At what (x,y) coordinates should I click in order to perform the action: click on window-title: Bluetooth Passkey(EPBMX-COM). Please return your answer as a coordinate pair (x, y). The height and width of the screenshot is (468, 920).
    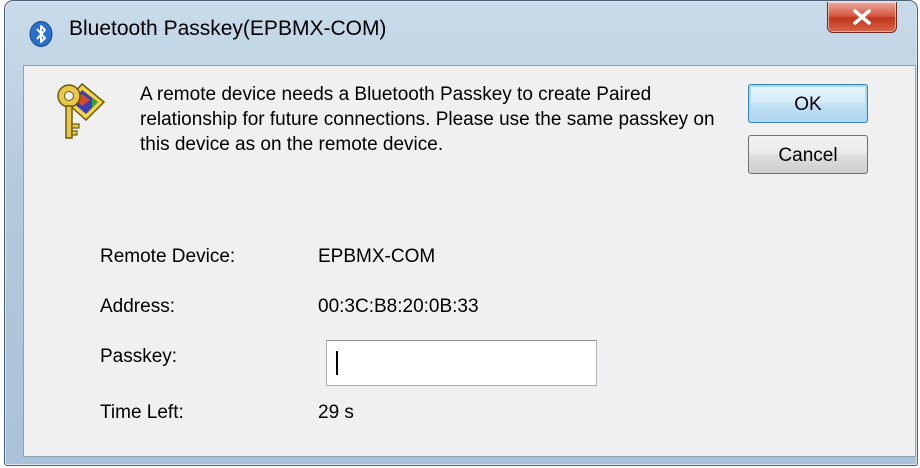
    Looking at the image, I should click on (228, 28).